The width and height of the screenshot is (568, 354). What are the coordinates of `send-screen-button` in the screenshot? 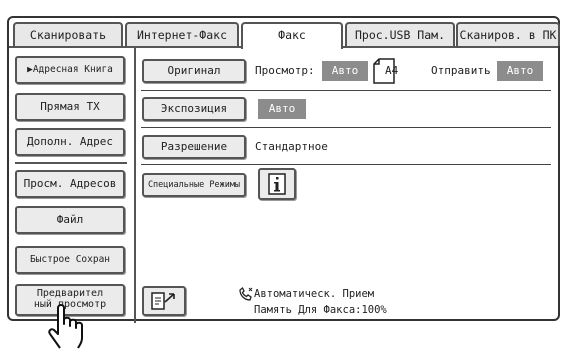 It's located at (164, 301).